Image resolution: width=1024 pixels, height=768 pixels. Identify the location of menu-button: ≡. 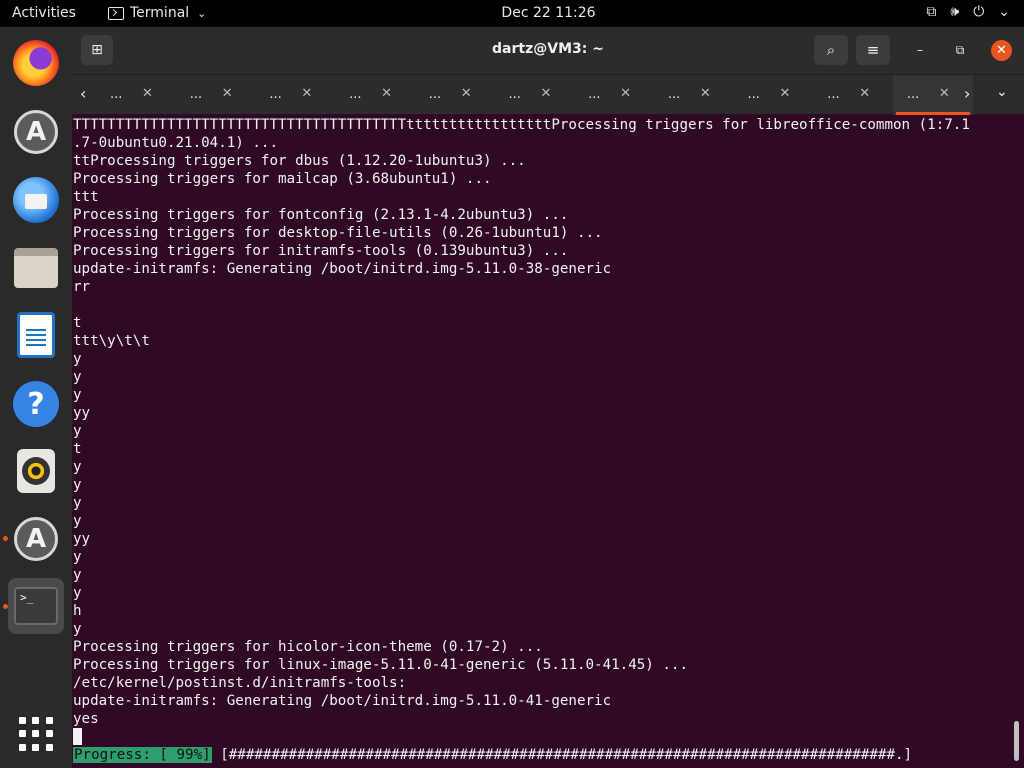
(873, 50).